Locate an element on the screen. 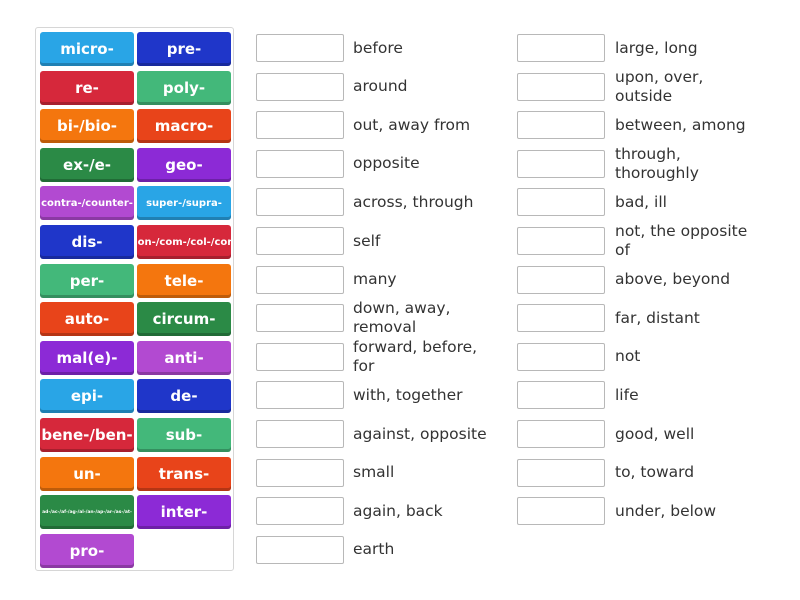 This screenshot has width=800, height=600. definition-label: before is located at coordinates (378, 47).